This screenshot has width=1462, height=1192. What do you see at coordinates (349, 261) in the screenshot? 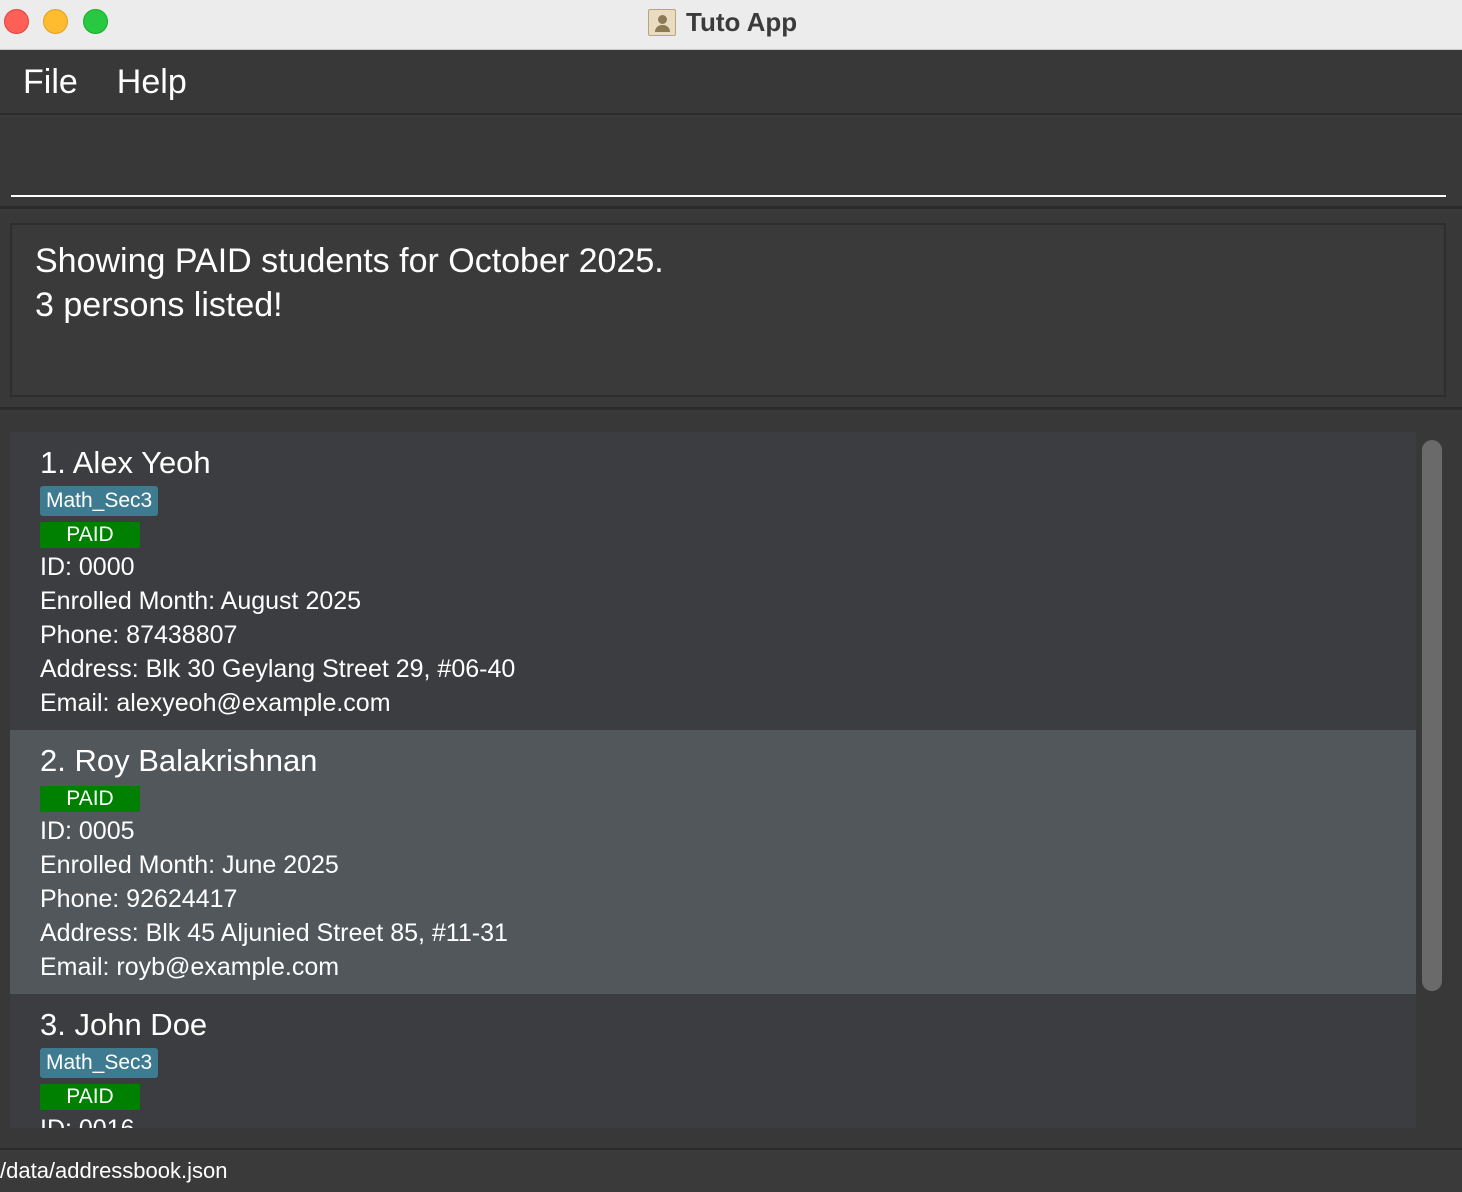
I see `result-line-1: Showing PAID students for October 2025.` at bounding box center [349, 261].